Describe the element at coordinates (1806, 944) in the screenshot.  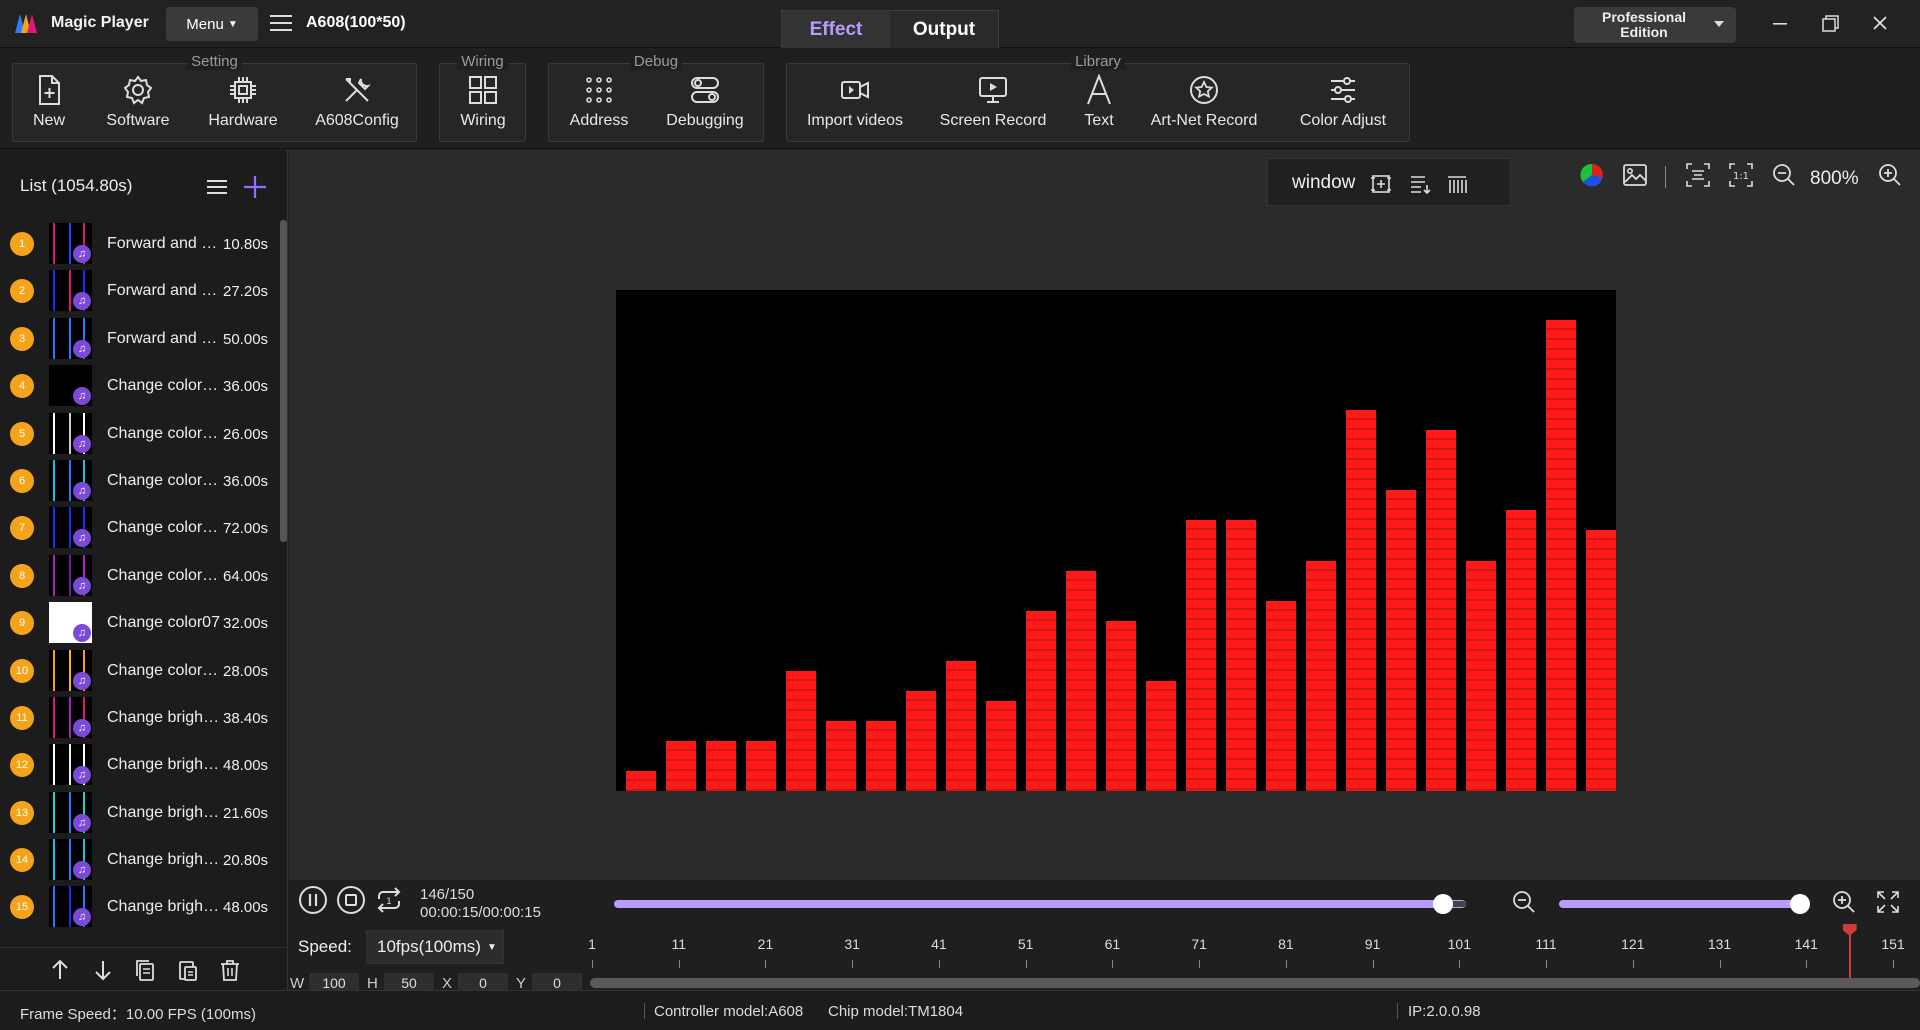
I see `tick-label: 141` at that location.